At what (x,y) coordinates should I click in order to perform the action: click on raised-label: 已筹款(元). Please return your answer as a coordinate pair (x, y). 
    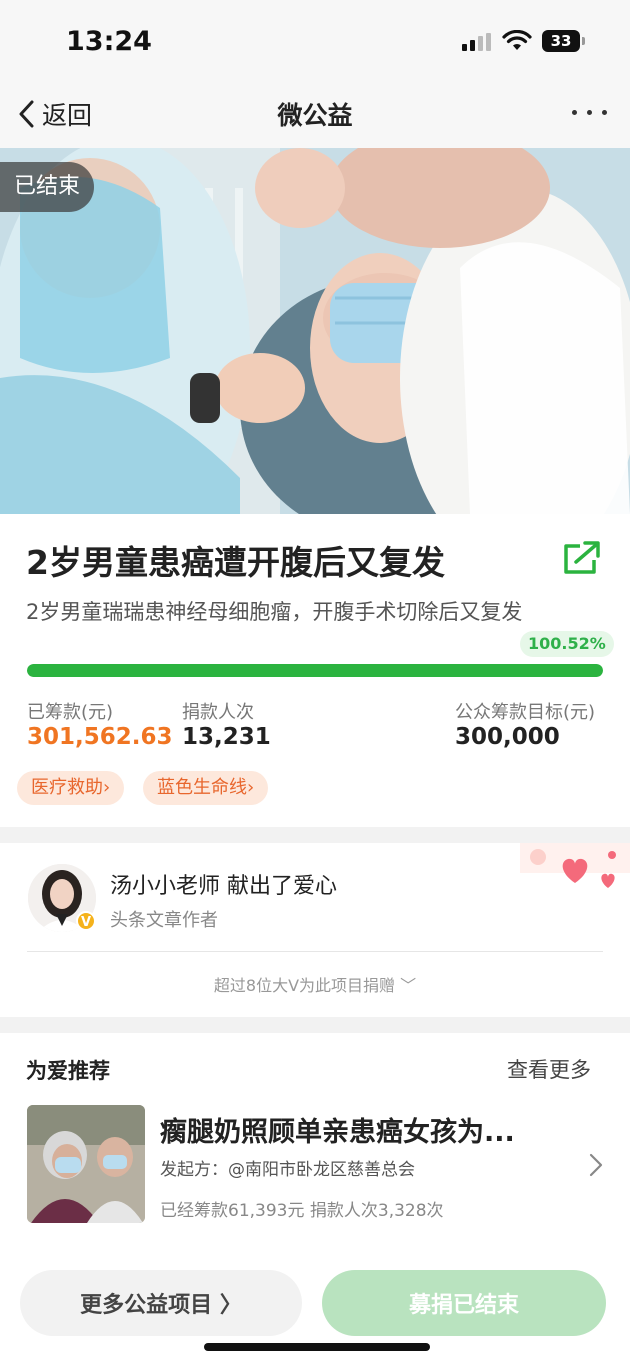
    Looking at the image, I should click on (70, 712).